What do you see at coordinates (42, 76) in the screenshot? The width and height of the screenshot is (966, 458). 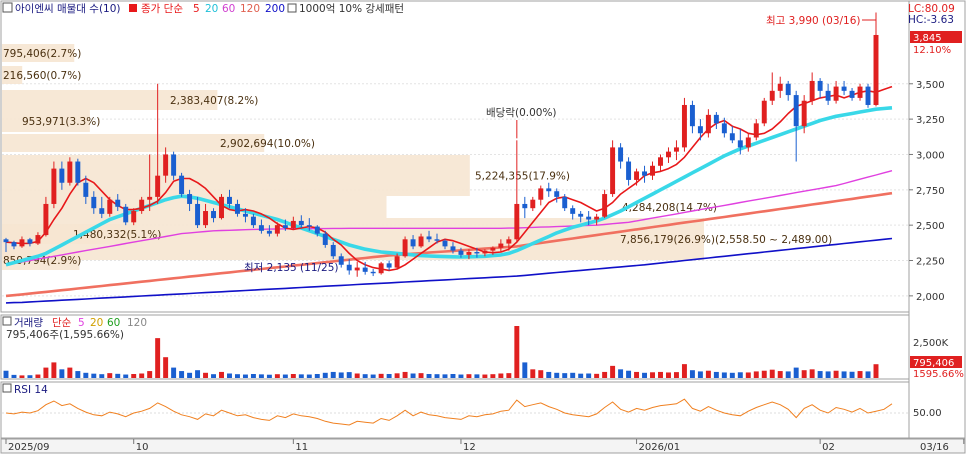 I see `volume-profile-label: 216,560(0.7%)` at bounding box center [42, 76].